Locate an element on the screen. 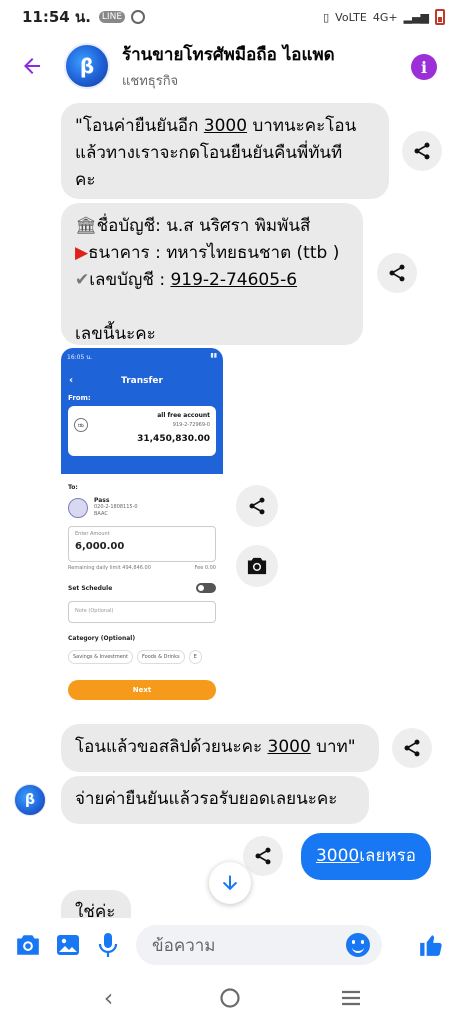  home-circle-icon is located at coordinates (229, 998).